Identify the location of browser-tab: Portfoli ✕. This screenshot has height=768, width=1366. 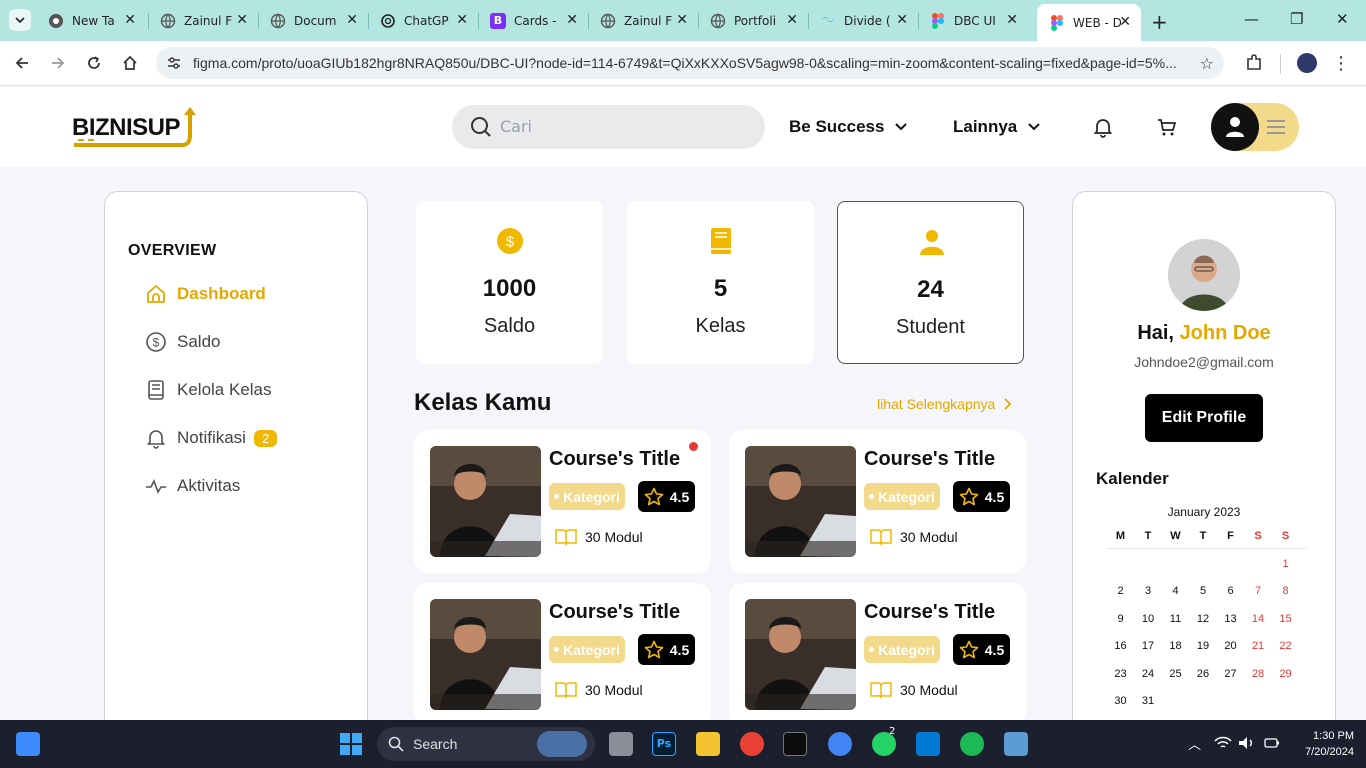
(753, 20).